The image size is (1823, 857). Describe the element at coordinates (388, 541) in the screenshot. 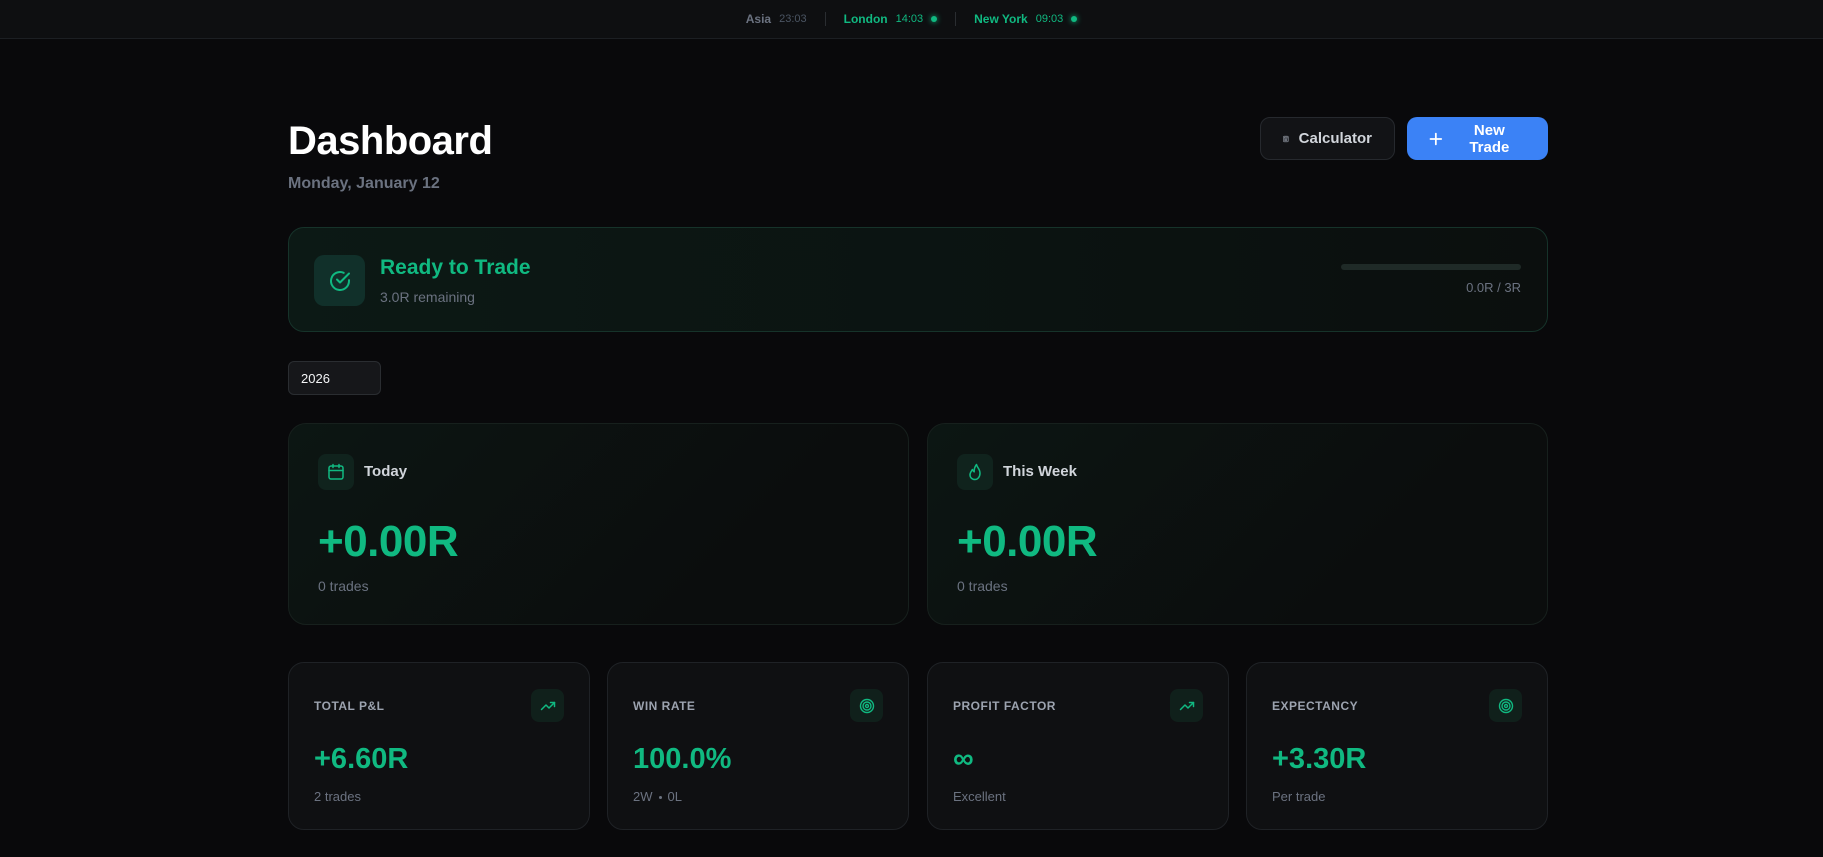

I see `today-value: +0.00R` at that location.